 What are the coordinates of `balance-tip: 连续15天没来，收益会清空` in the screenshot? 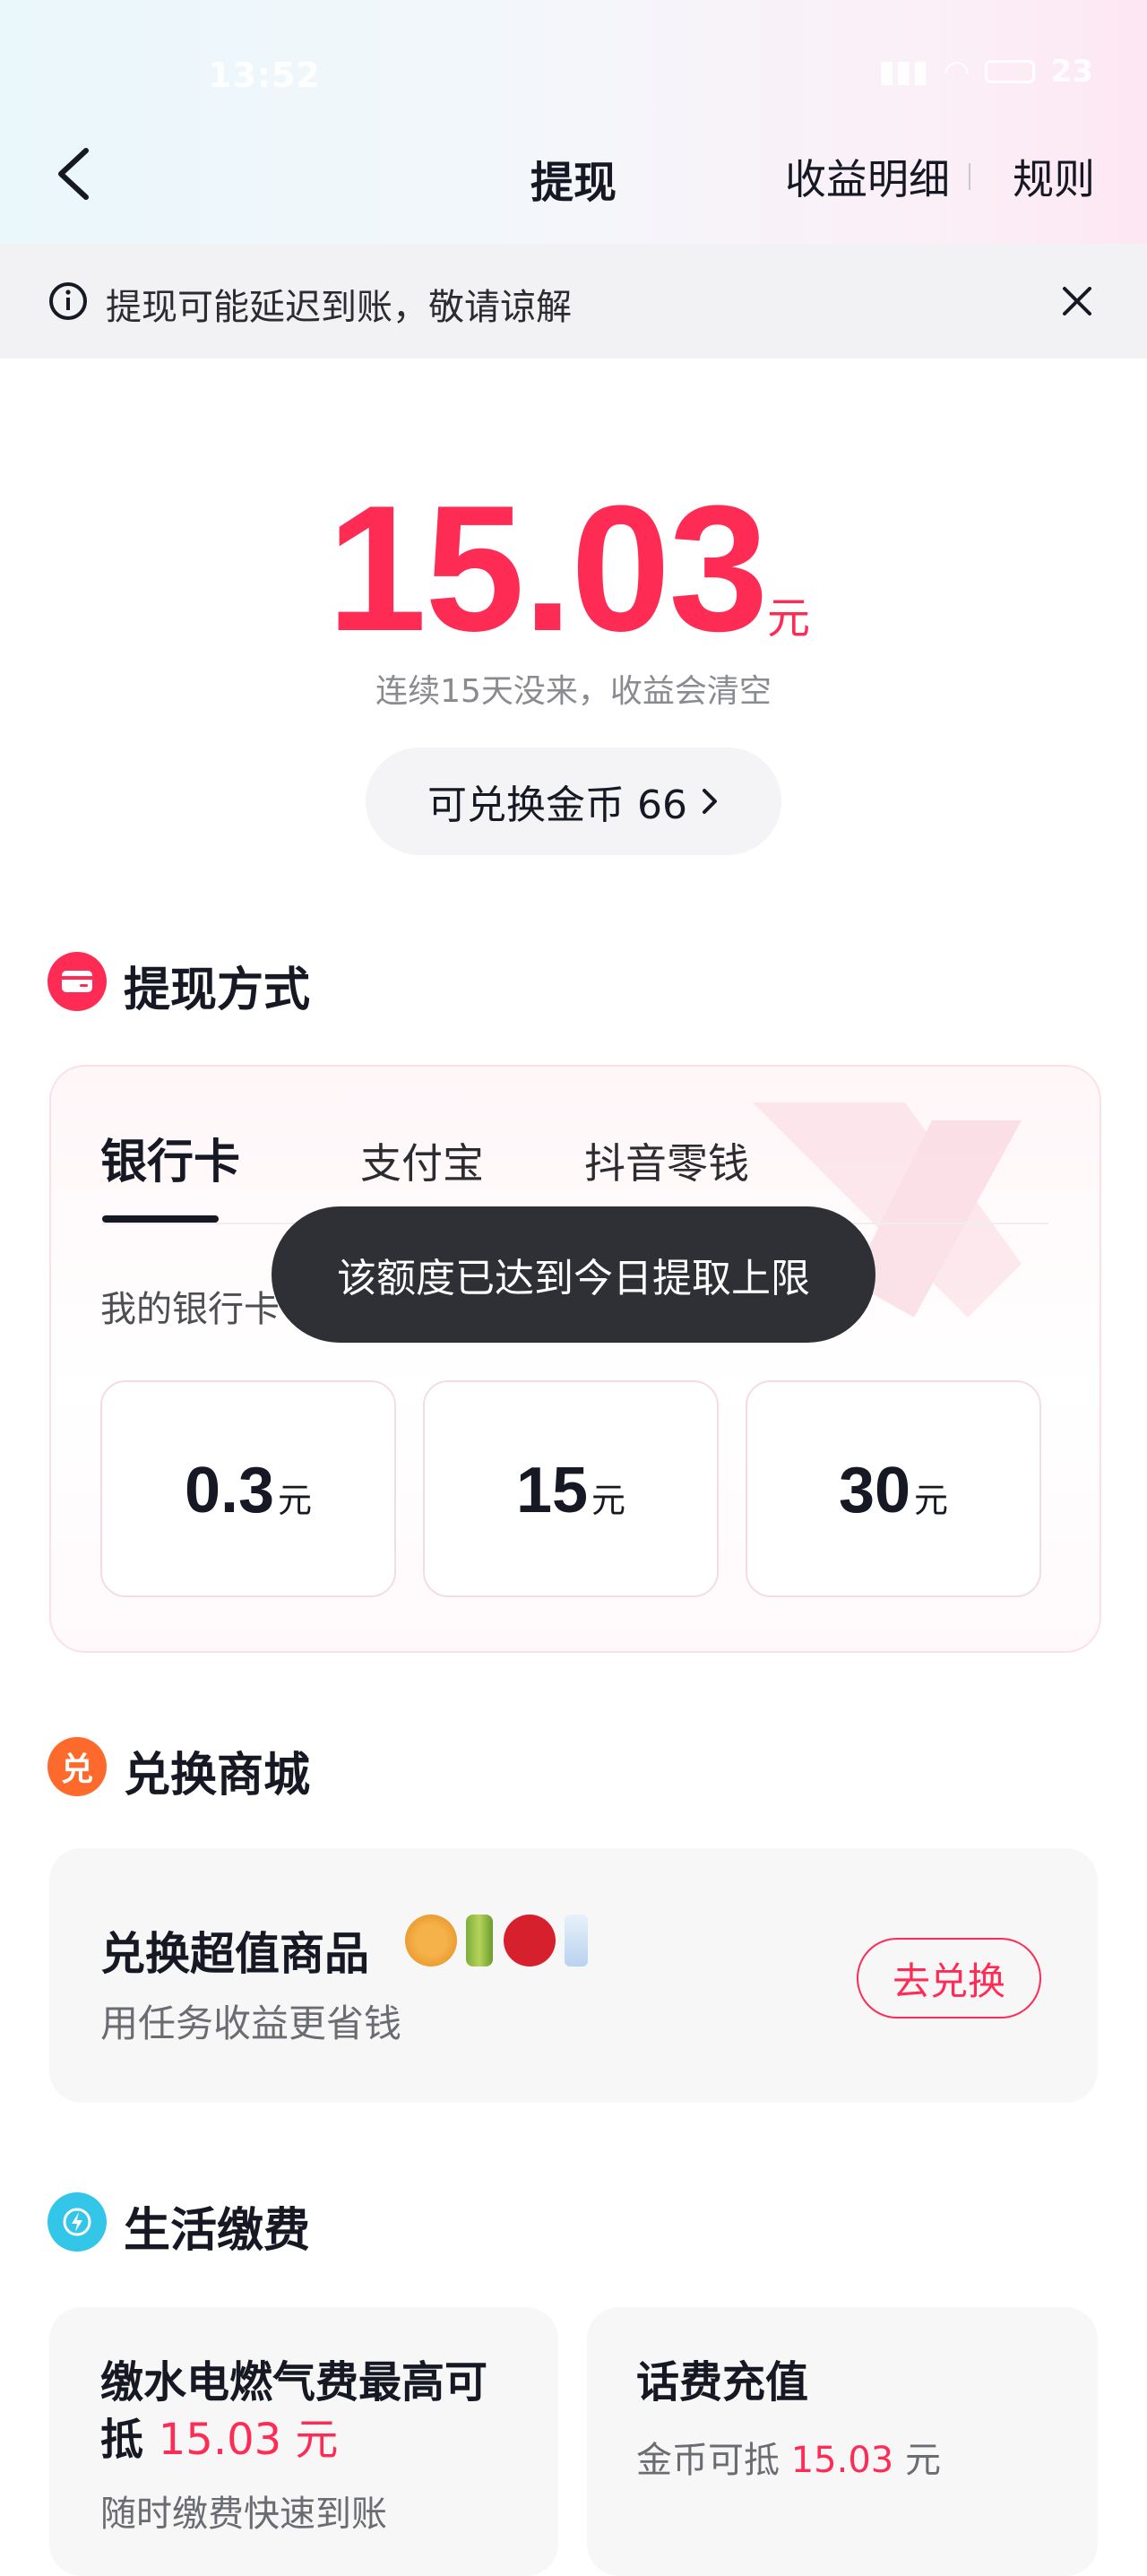 It's located at (573, 691).